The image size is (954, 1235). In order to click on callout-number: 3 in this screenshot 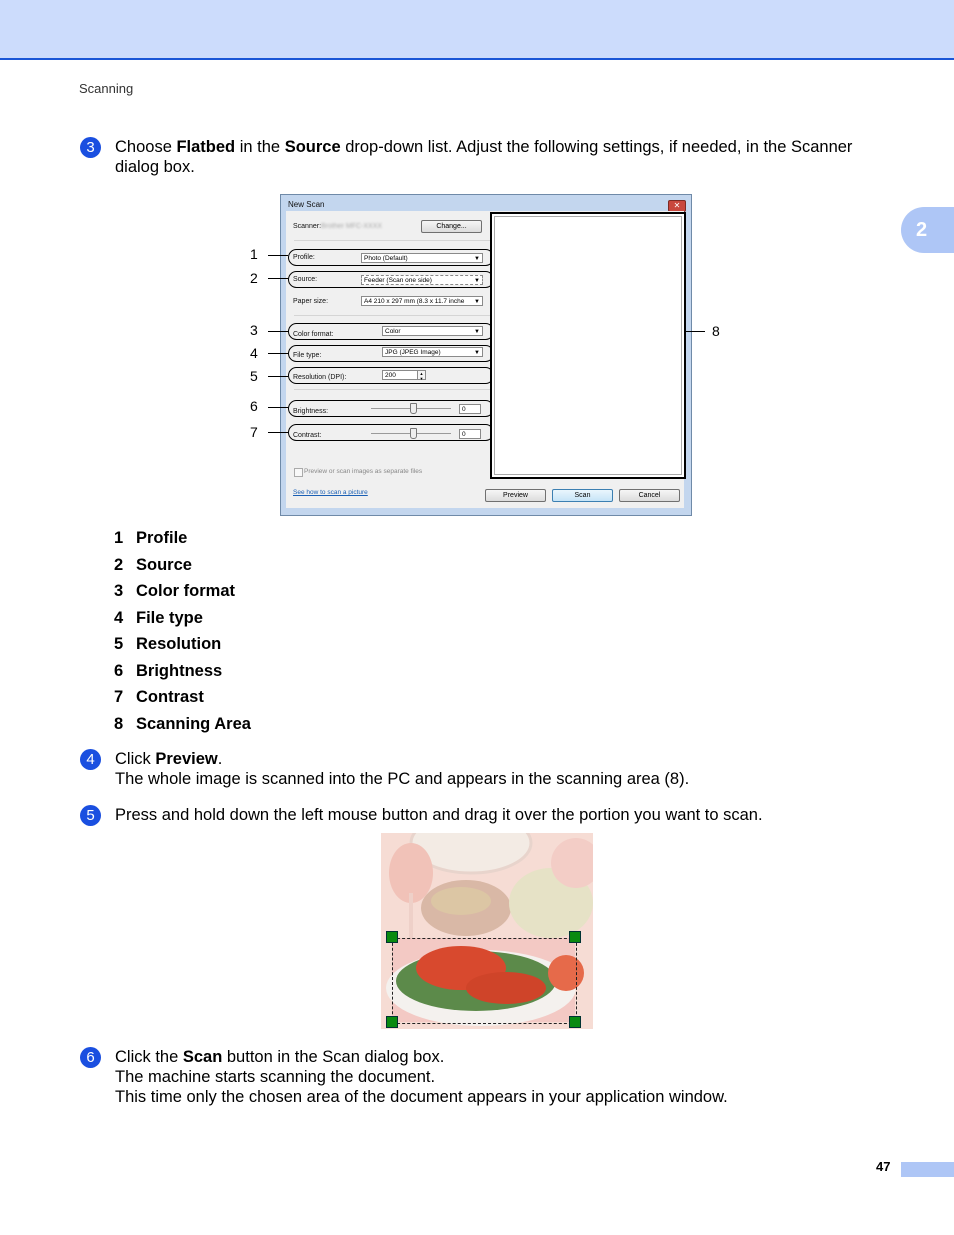, I will do `click(254, 330)`.